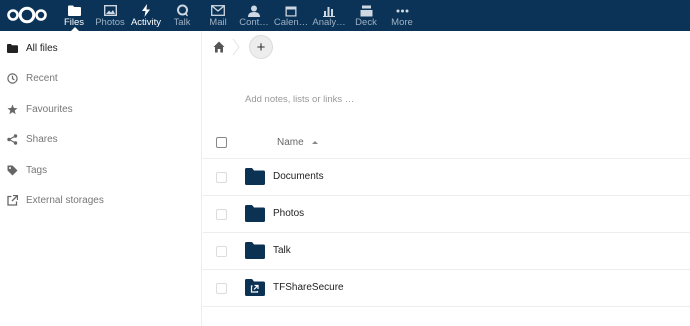  Describe the element at coordinates (27, 15) in the screenshot. I see `nextcloud-logo` at that location.